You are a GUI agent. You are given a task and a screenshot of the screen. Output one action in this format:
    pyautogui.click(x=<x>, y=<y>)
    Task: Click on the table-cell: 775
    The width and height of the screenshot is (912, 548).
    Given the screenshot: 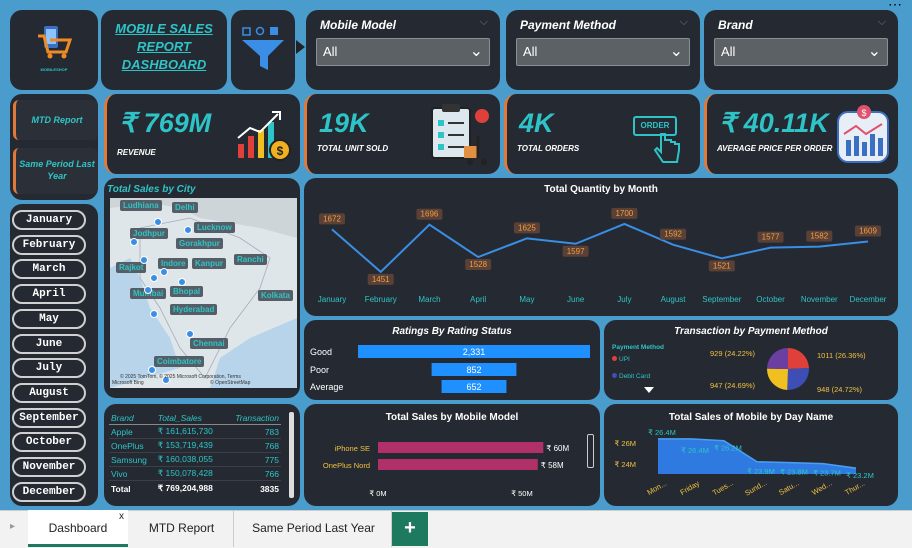 What is the action you would take?
    pyautogui.click(x=252, y=459)
    